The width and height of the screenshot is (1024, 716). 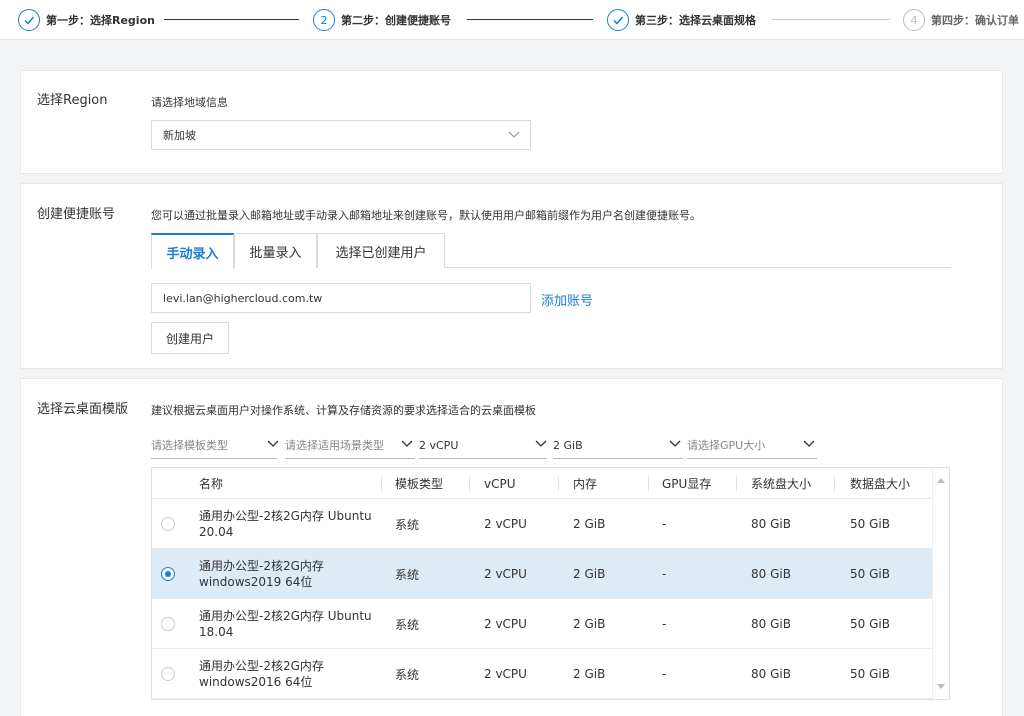 What do you see at coordinates (190, 338) in the screenshot?
I see `create-user-button: 创建用户` at bounding box center [190, 338].